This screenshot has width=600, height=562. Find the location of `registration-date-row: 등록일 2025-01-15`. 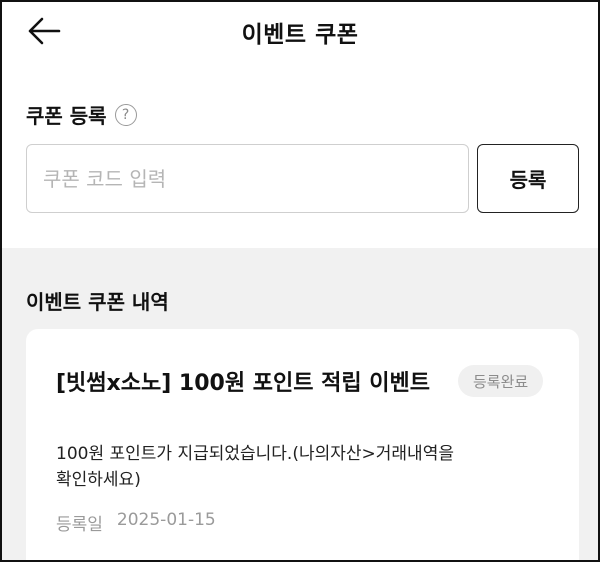

registration-date-row: 등록일 2025-01-15 is located at coordinates (136, 522).